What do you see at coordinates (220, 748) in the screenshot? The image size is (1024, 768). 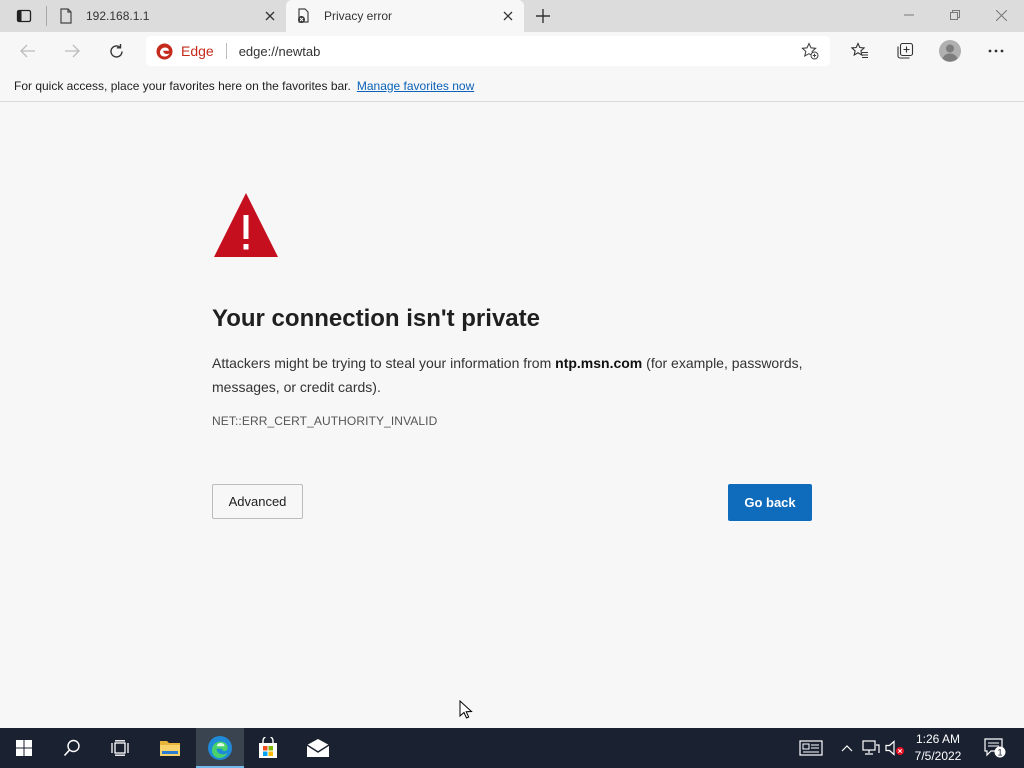 I see `edge-taskbar-icon` at bounding box center [220, 748].